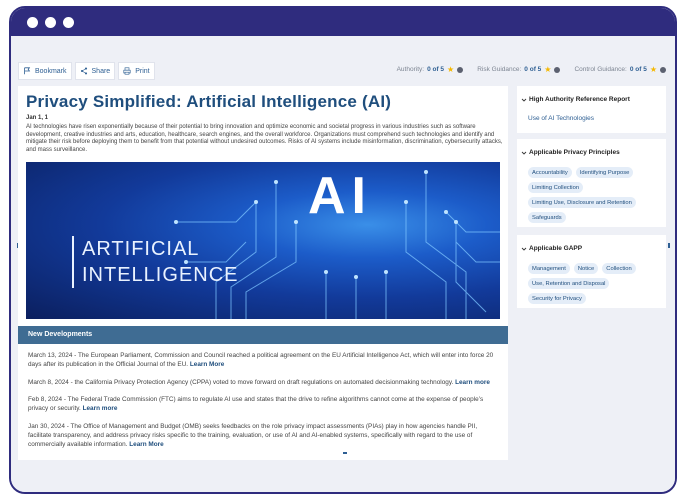 This screenshot has width=685, height=500. I want to click on print-button: Print, so click(136, 71).